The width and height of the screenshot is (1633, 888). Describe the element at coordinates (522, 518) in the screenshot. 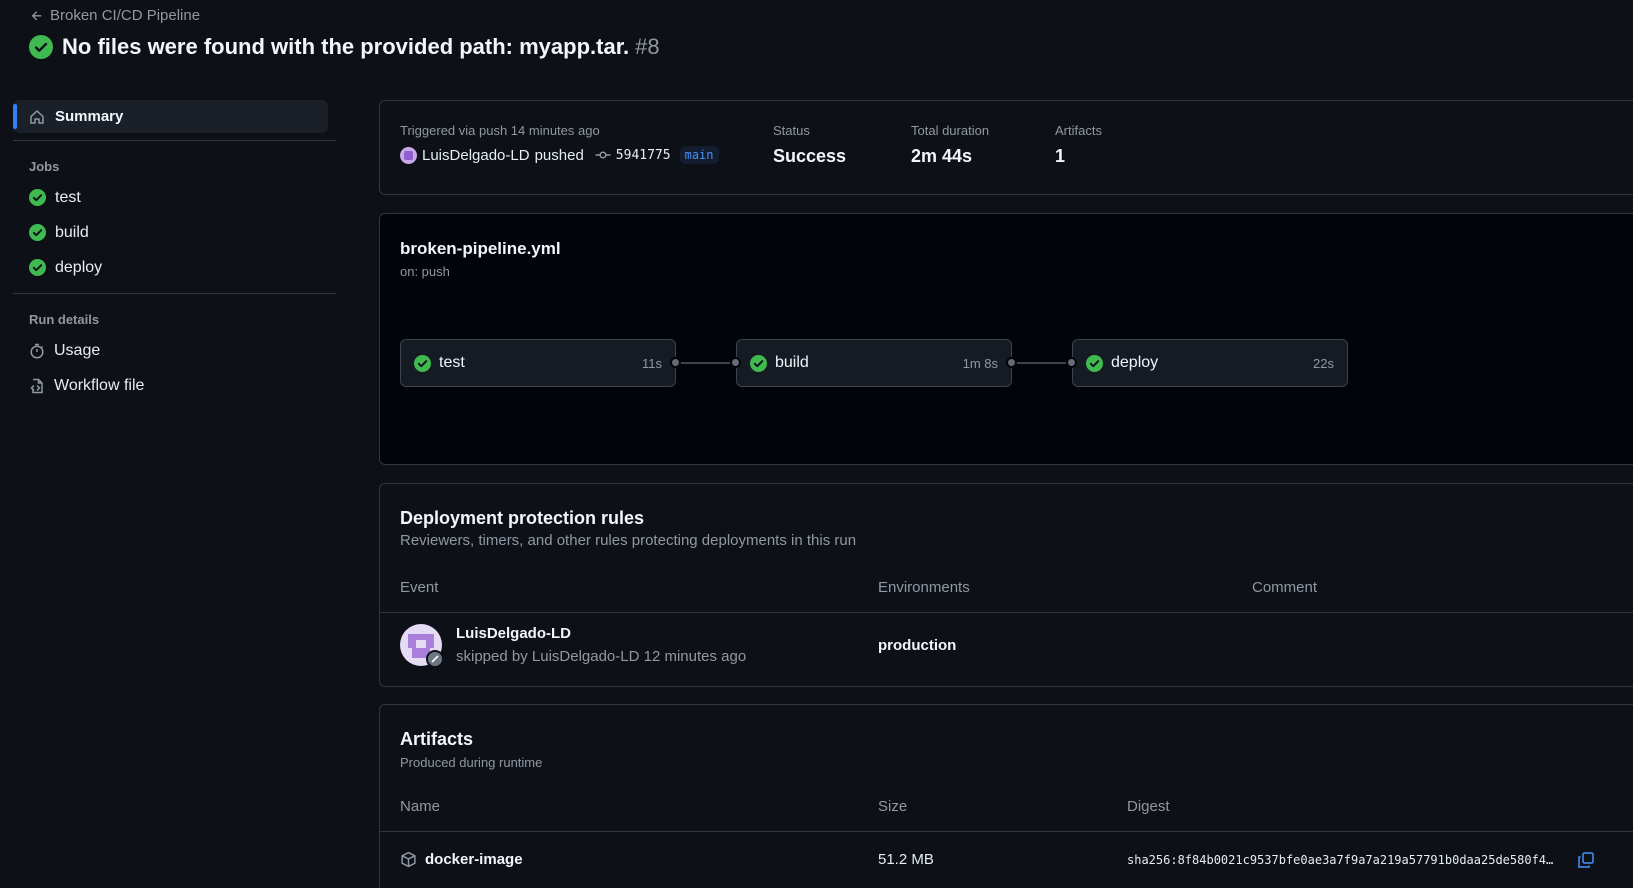

I see `deployment-rules-title: Deployment protection rules` at that location.